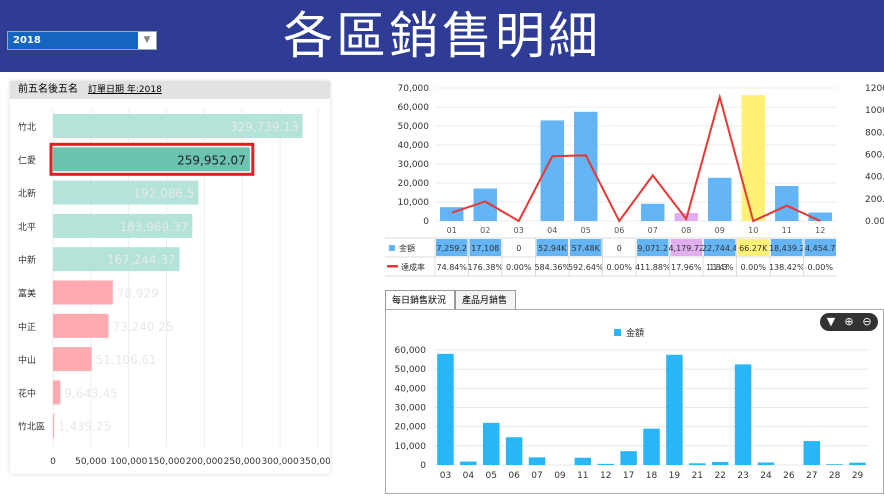  I want to click on category-label: 竹北, so click(27, 127).